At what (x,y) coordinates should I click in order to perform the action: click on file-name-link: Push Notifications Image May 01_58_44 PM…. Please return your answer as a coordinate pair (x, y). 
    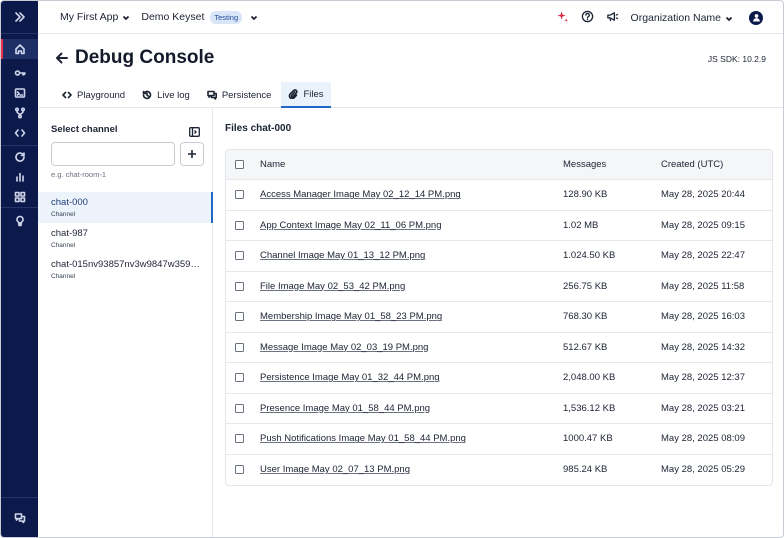
    Looking at the image, I should click on (411, 438).